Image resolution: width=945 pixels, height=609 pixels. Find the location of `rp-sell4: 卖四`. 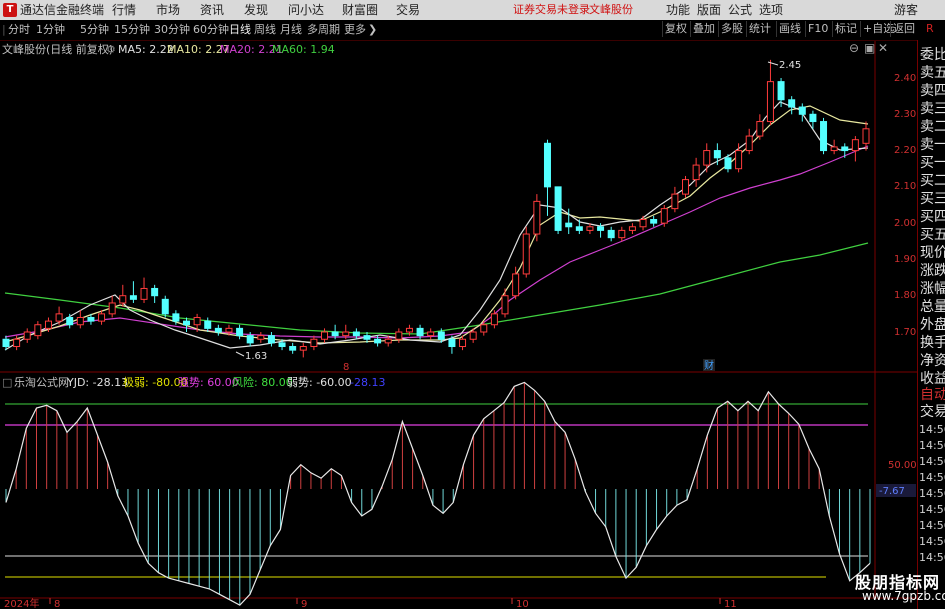

rp-sell4: 卖四 is located at coordinates (932, 91).